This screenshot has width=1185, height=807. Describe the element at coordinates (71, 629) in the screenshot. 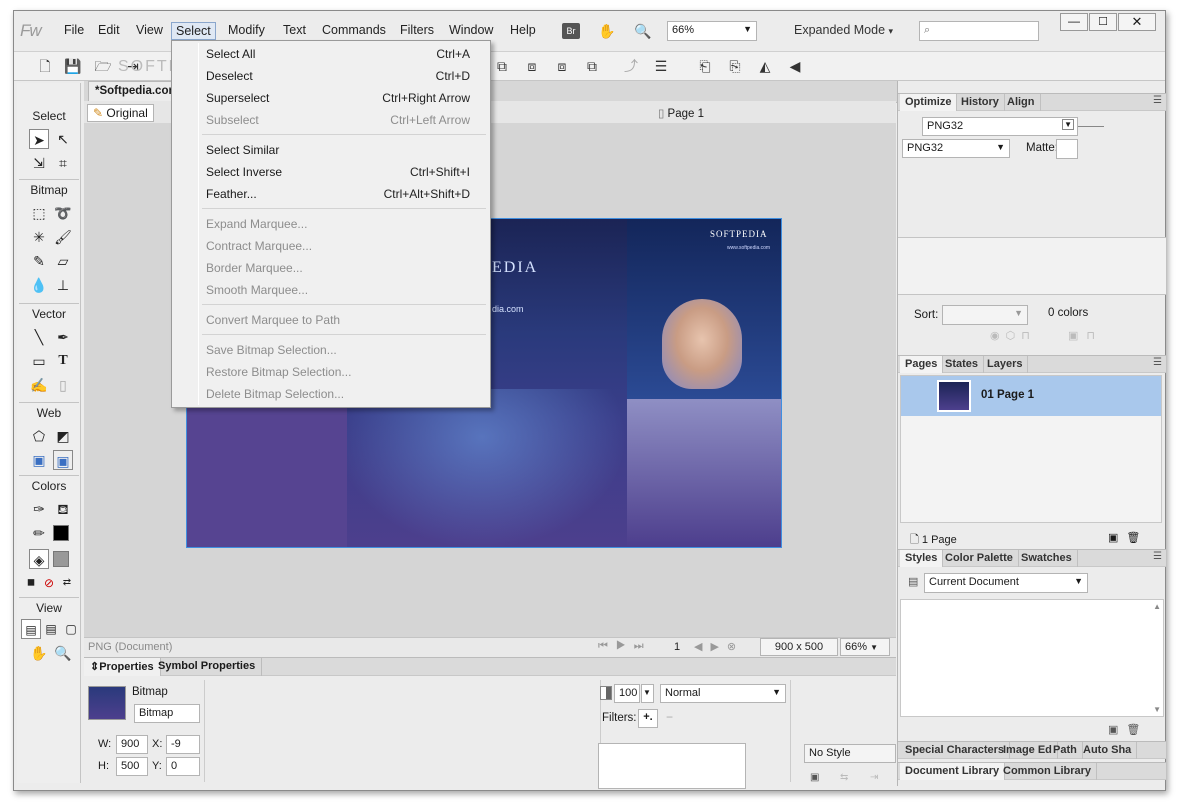

I see `full-screen-icon: ▢` at that location.